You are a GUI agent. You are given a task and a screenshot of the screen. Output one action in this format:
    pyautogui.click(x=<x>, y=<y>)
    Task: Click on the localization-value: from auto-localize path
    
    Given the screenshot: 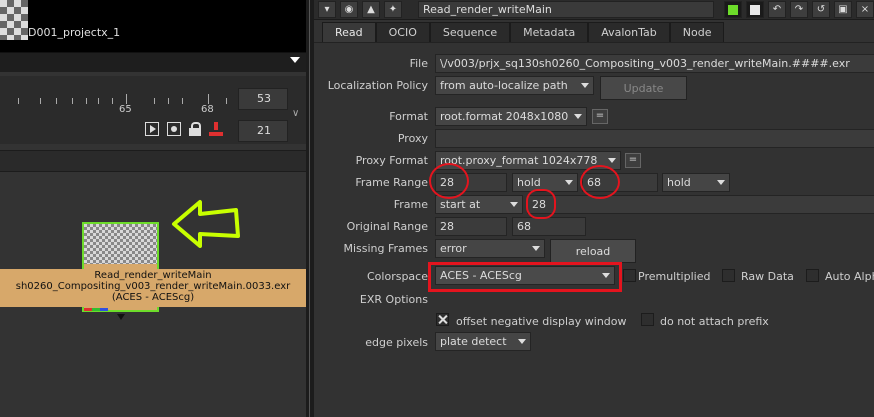 What is the action you would take?
    pyautogui.click(x=504, y=85)
    